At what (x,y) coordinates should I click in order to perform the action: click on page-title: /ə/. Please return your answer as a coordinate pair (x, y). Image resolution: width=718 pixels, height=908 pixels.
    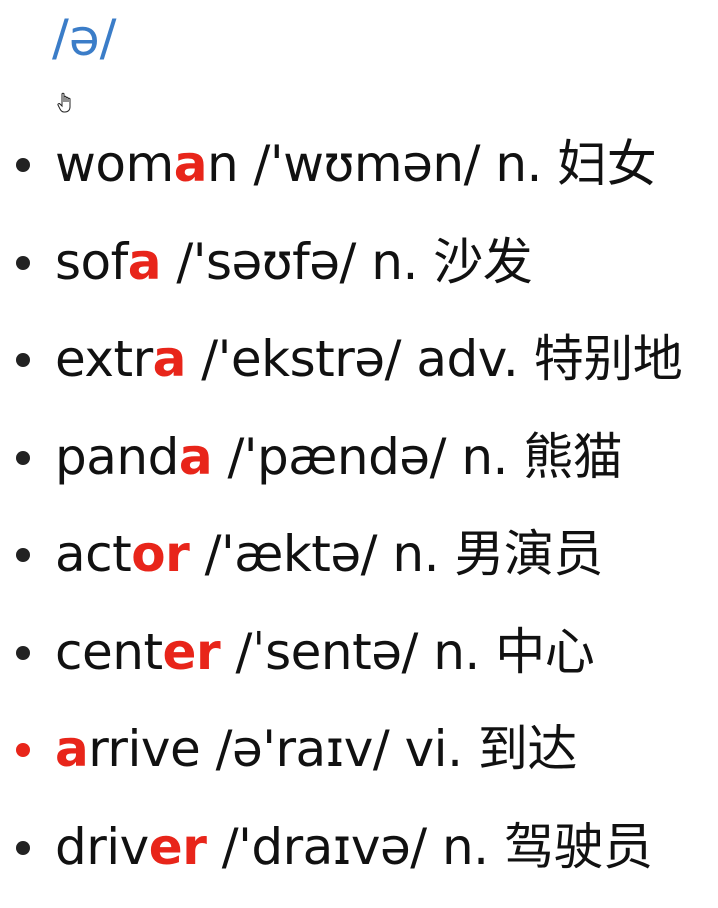
    Looking at the image, I should click on (84, 38).